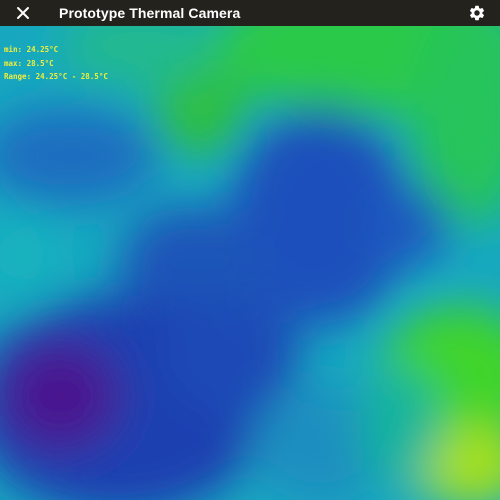 This screenshot has width=500, height=500. I want to click on close-button, so click(23, 13).